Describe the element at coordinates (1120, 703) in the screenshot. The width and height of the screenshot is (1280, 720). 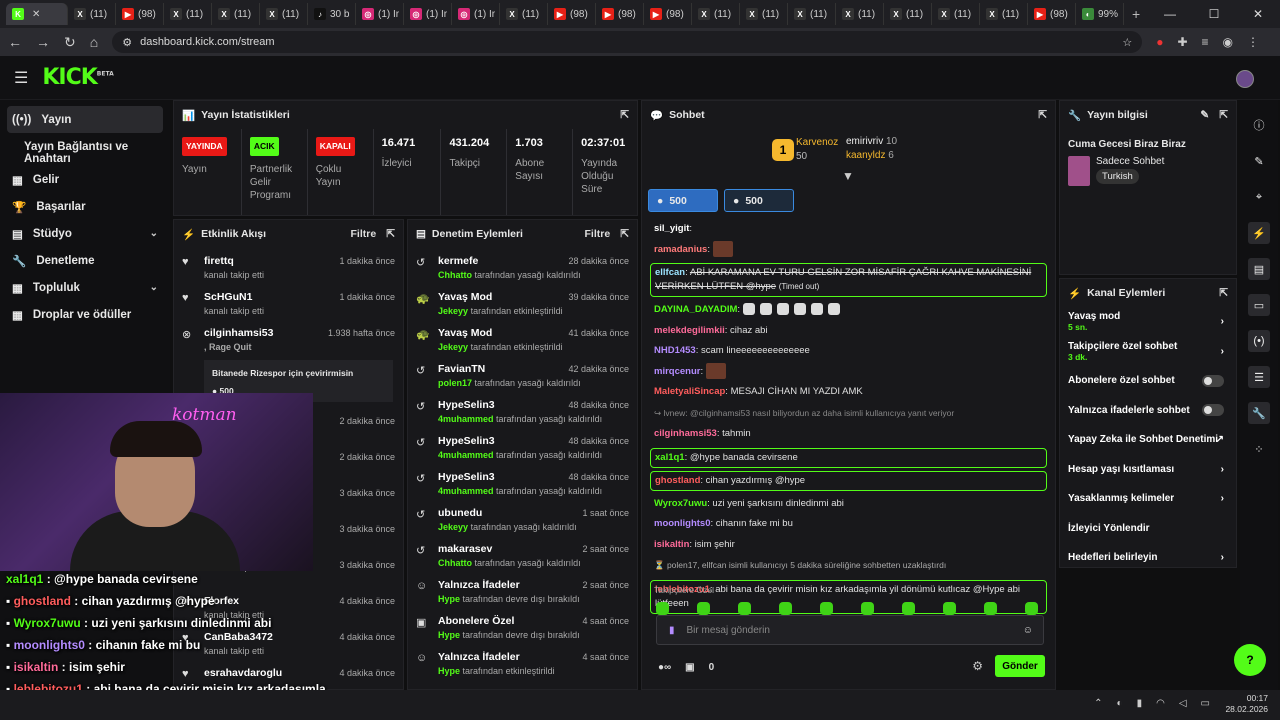
I see `network-icon: ◐` at that location.